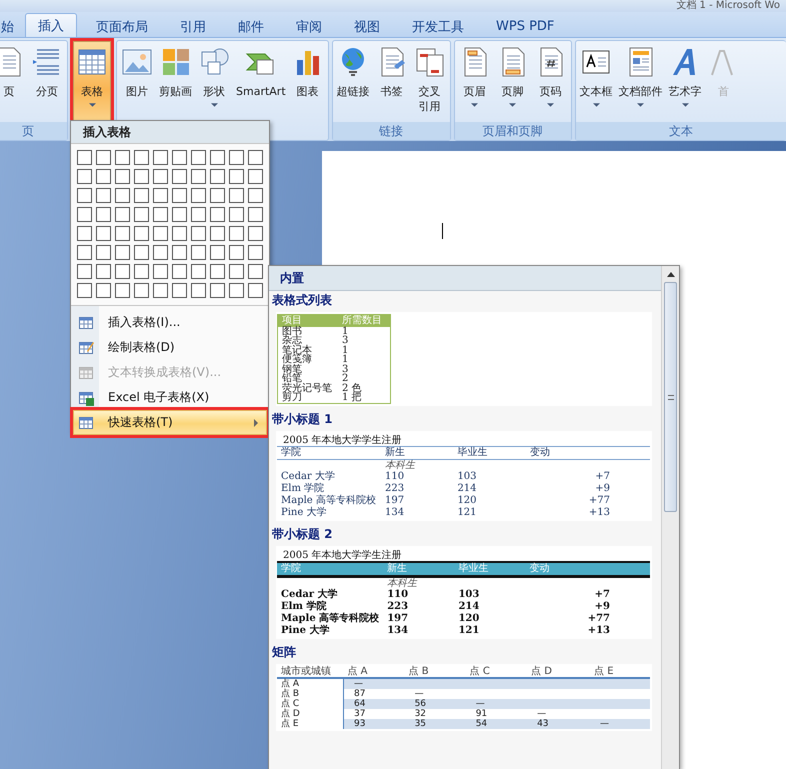 The width and height of the screenshot is (786, 769). I want to click on ribbon-tab: 开发工具, so click(438, 26).